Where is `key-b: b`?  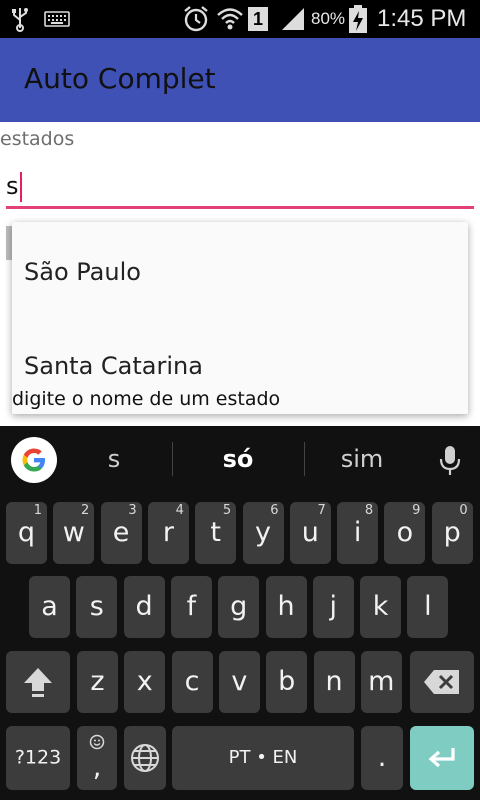
key-b: b is located at coordinates (287, 682).